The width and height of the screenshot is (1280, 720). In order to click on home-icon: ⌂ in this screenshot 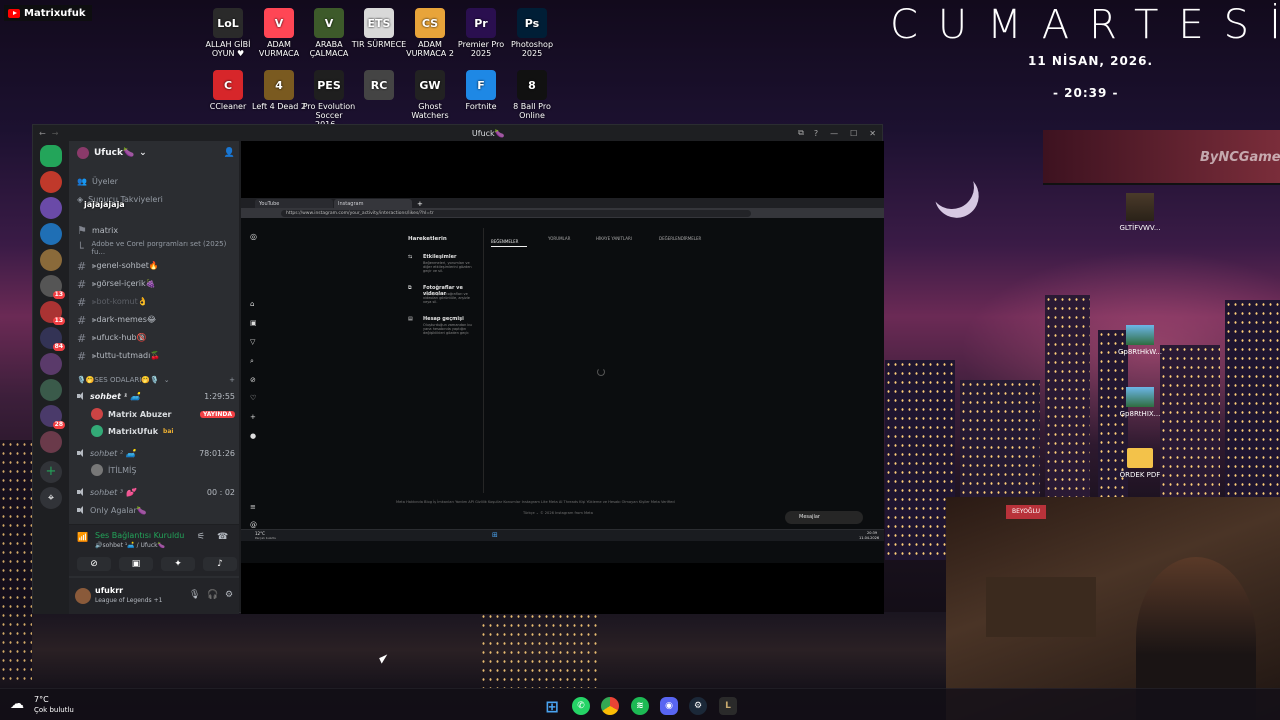, I will do `click(252, 304)`.